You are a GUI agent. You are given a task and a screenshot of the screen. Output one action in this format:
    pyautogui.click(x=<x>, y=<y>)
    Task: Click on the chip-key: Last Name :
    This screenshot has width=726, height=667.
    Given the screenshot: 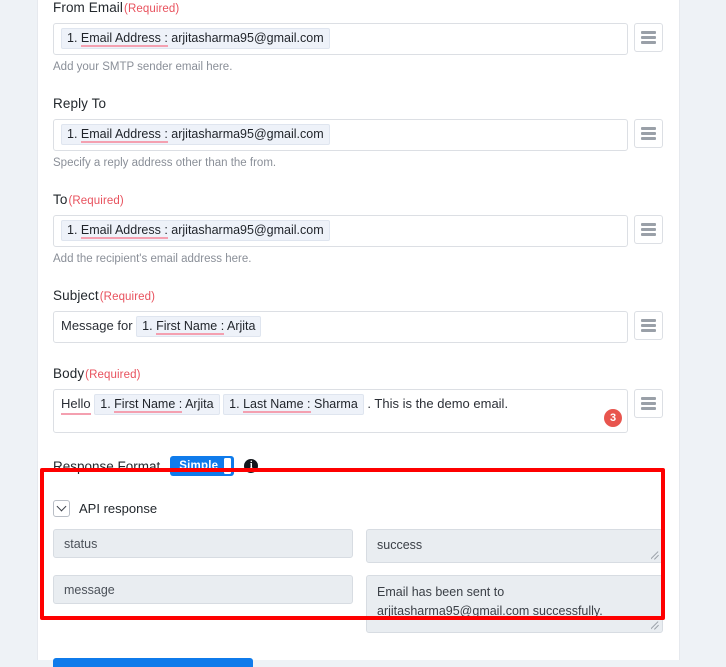 What is the action you would take?
    pyautogui.click(x=277, y=405)
    